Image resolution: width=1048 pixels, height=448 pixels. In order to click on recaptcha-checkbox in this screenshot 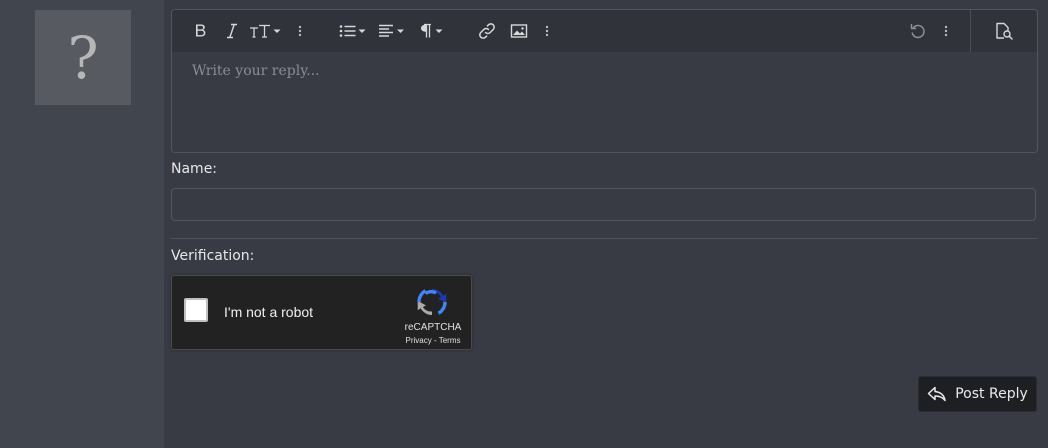, I will do `click(196, 310)`.